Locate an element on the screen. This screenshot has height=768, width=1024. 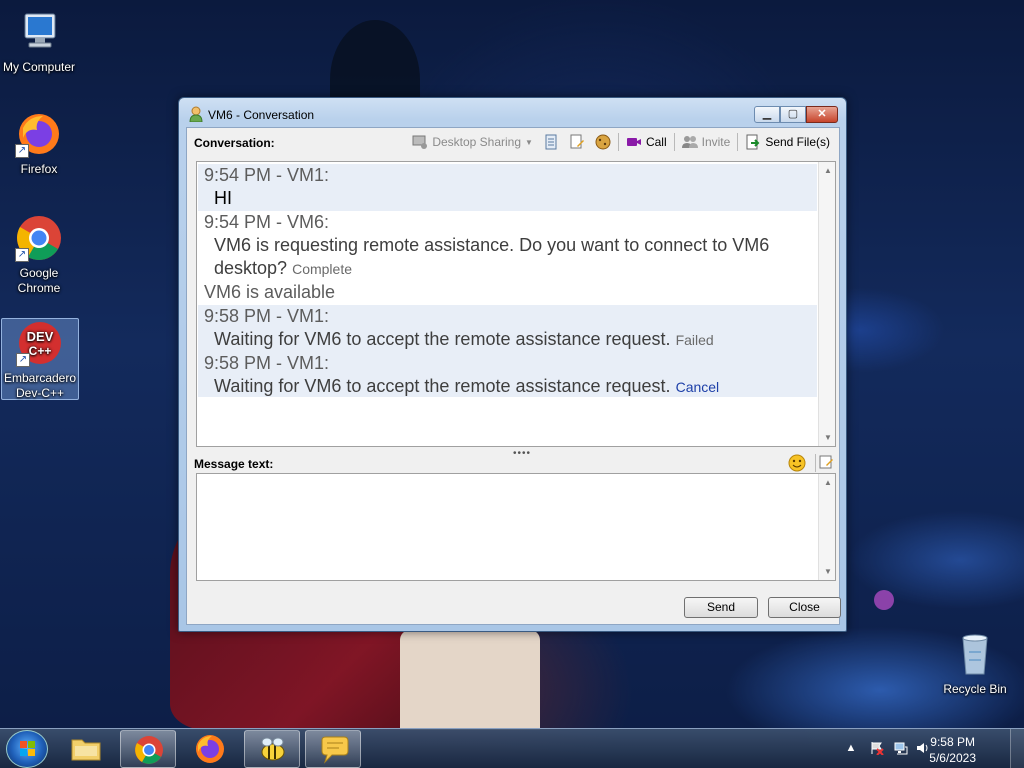
message-header: 9:54 PM - VM1: is located at coordinates (267, 175).